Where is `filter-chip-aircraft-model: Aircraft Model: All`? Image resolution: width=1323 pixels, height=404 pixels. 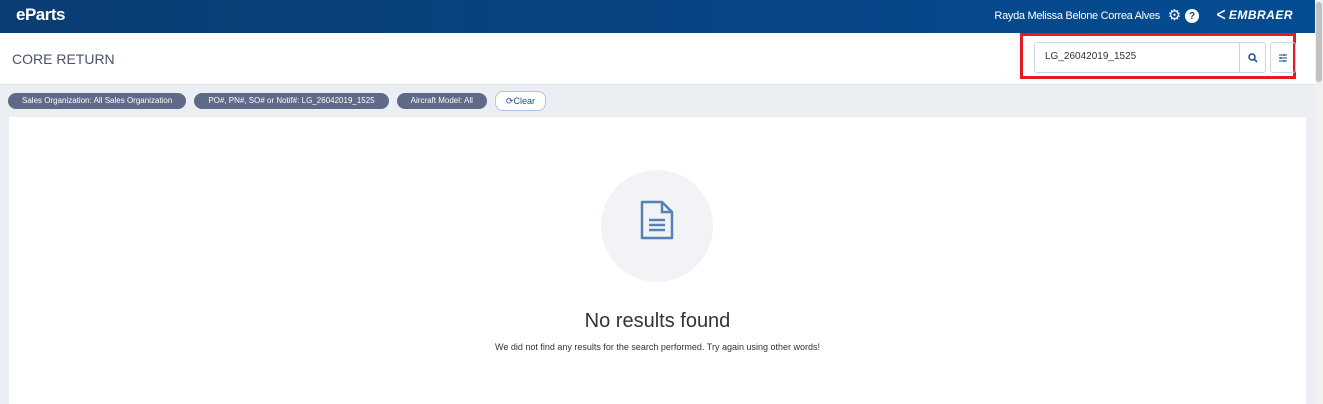
filter-chip-aircraft-model: Aircraft Model: All is located at coordinates (441, 101).